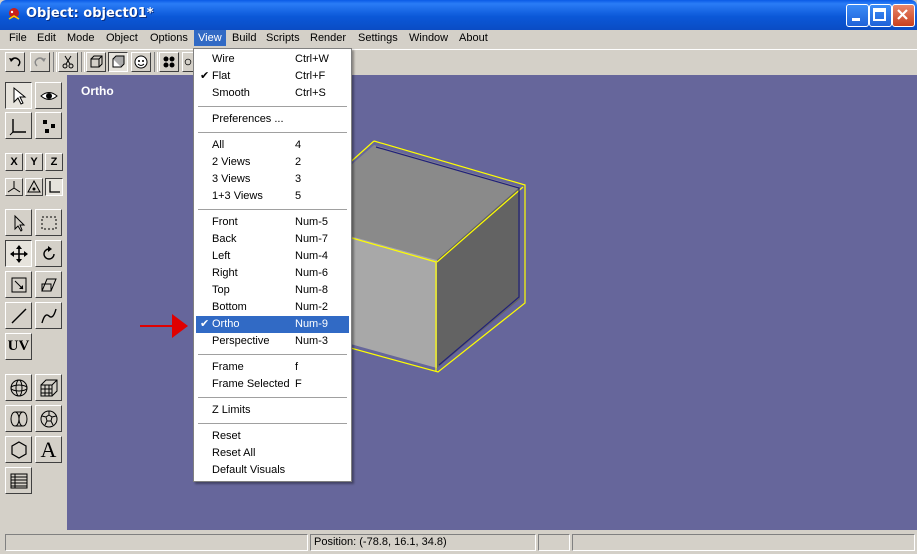 This screenshot has width=917, height=554. I want to click on table-icon, so click(18, 480).